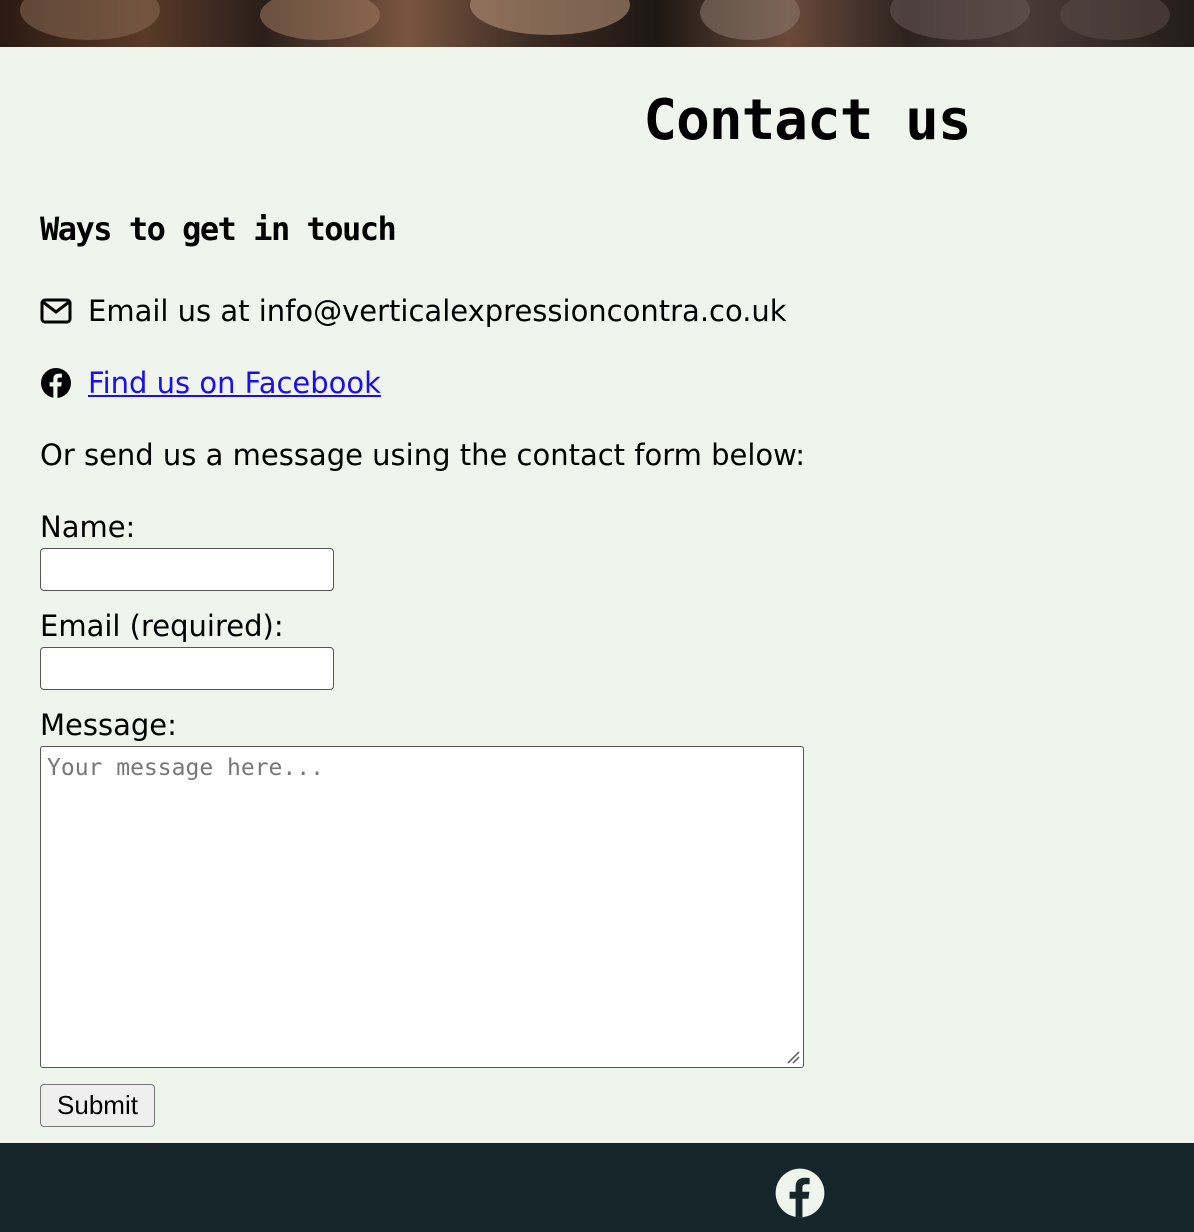 This screenshot has height=1232, width=1194. What do you see at coordinates (162, 626) in the screenshot?
I see `email-label: Email (required):` at bounding box center [162, 626].